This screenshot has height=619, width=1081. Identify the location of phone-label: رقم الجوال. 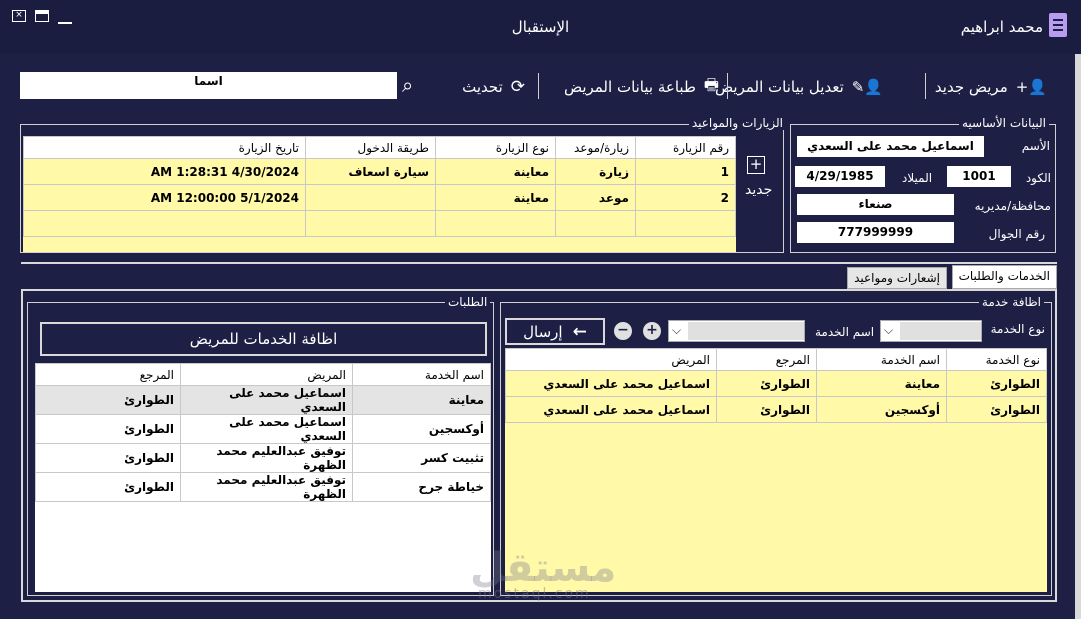
(1016, 234).